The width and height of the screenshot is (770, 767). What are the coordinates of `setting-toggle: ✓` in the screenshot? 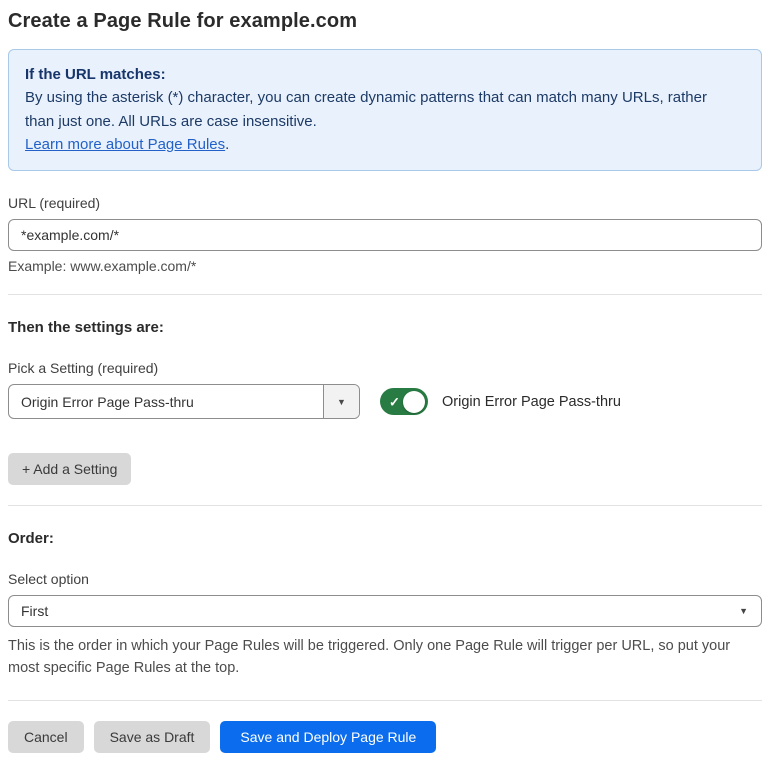 It's located at (404, 401).